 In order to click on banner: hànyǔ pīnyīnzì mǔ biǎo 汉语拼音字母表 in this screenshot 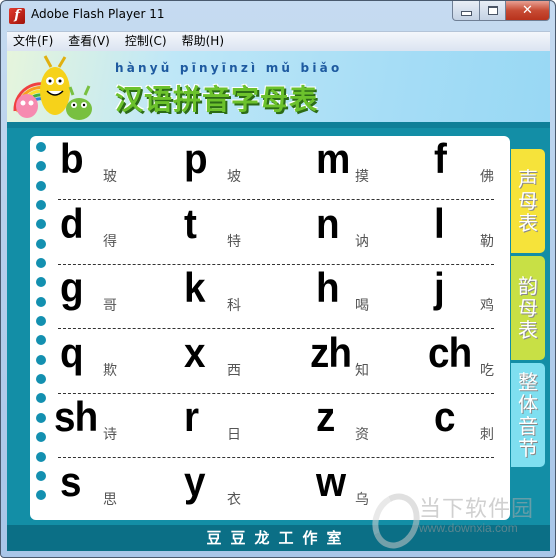, I will do `click(278, 86)`.